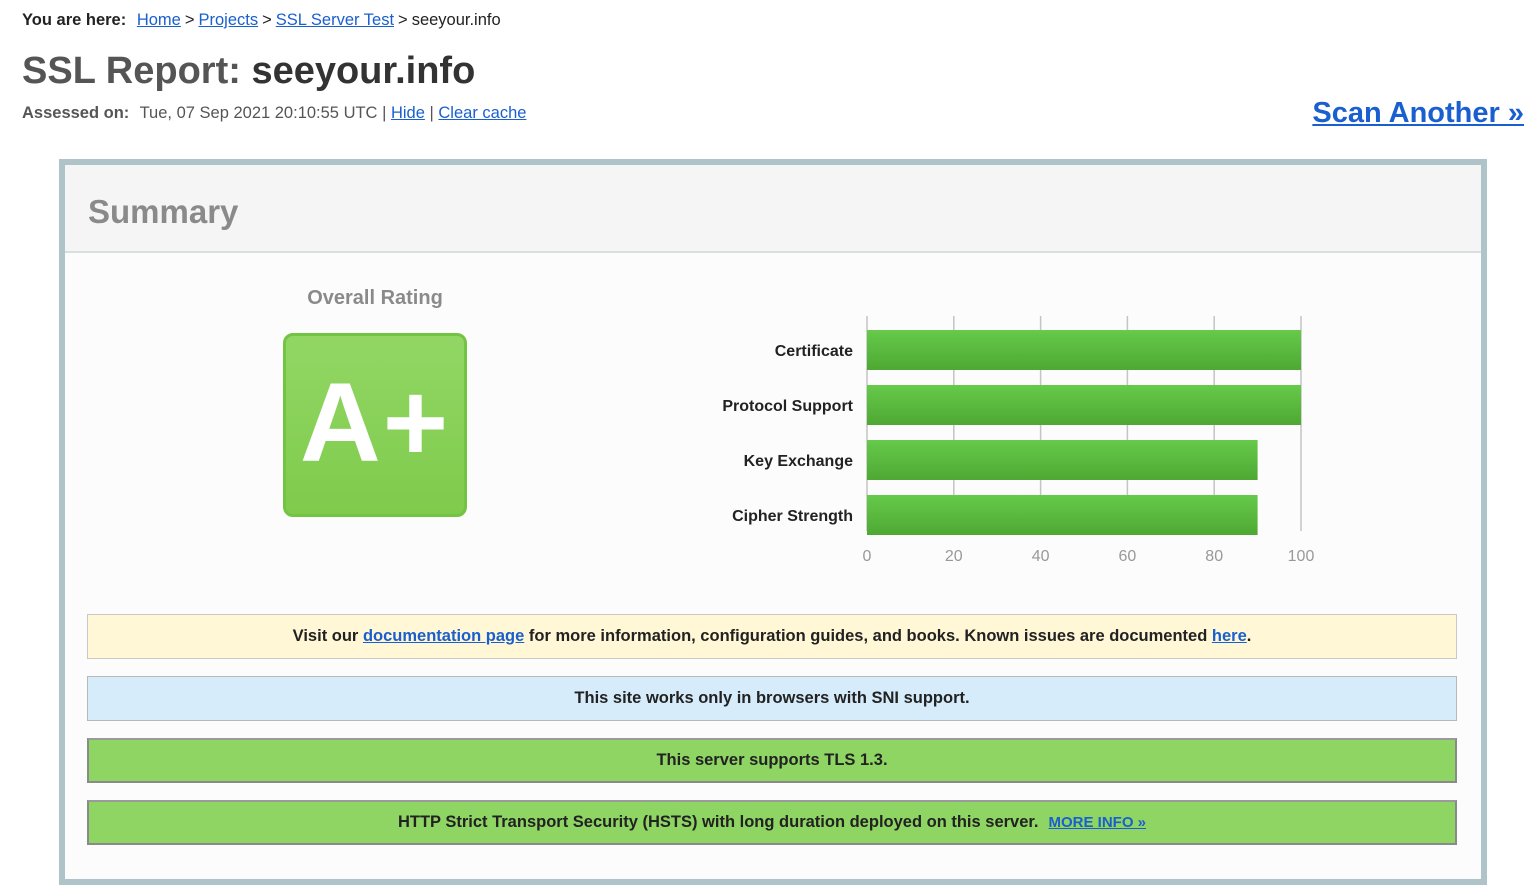 Image resolution: width=1536 pixels, height=894 pixels. Describe the element at coordinates (954, 556) in the screenshot. I see `x-tick-label: 20` at that location.